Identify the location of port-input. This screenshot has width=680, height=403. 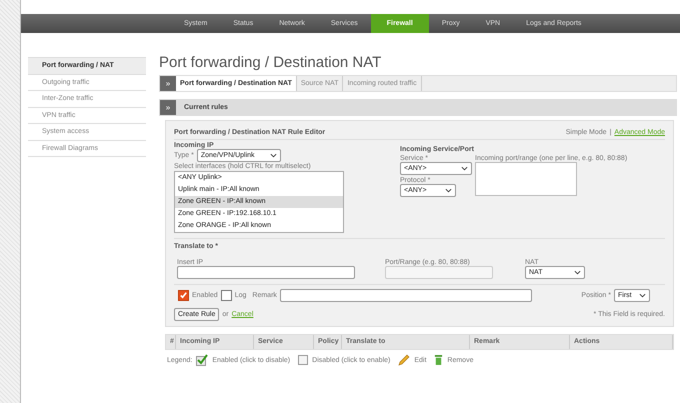
(439, 272).